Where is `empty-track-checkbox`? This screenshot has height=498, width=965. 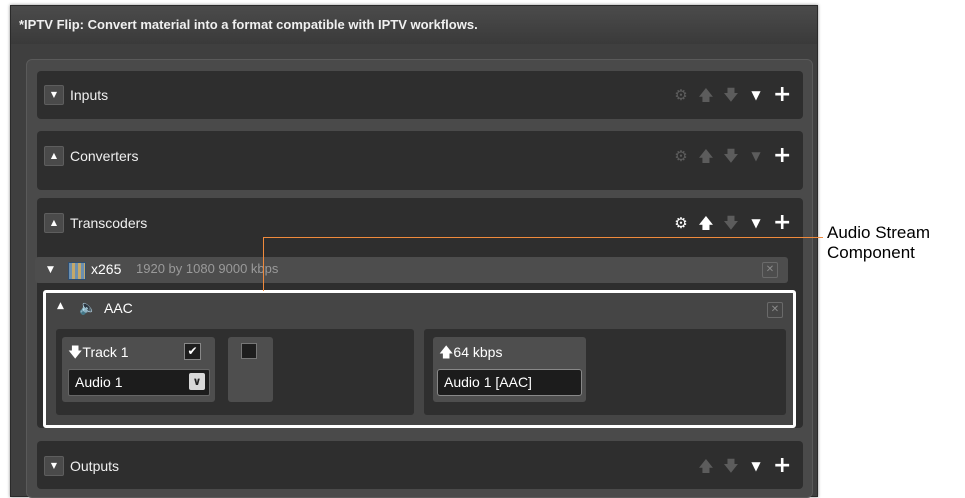
empty-track-checkbox is located at coordinates (249, 351).